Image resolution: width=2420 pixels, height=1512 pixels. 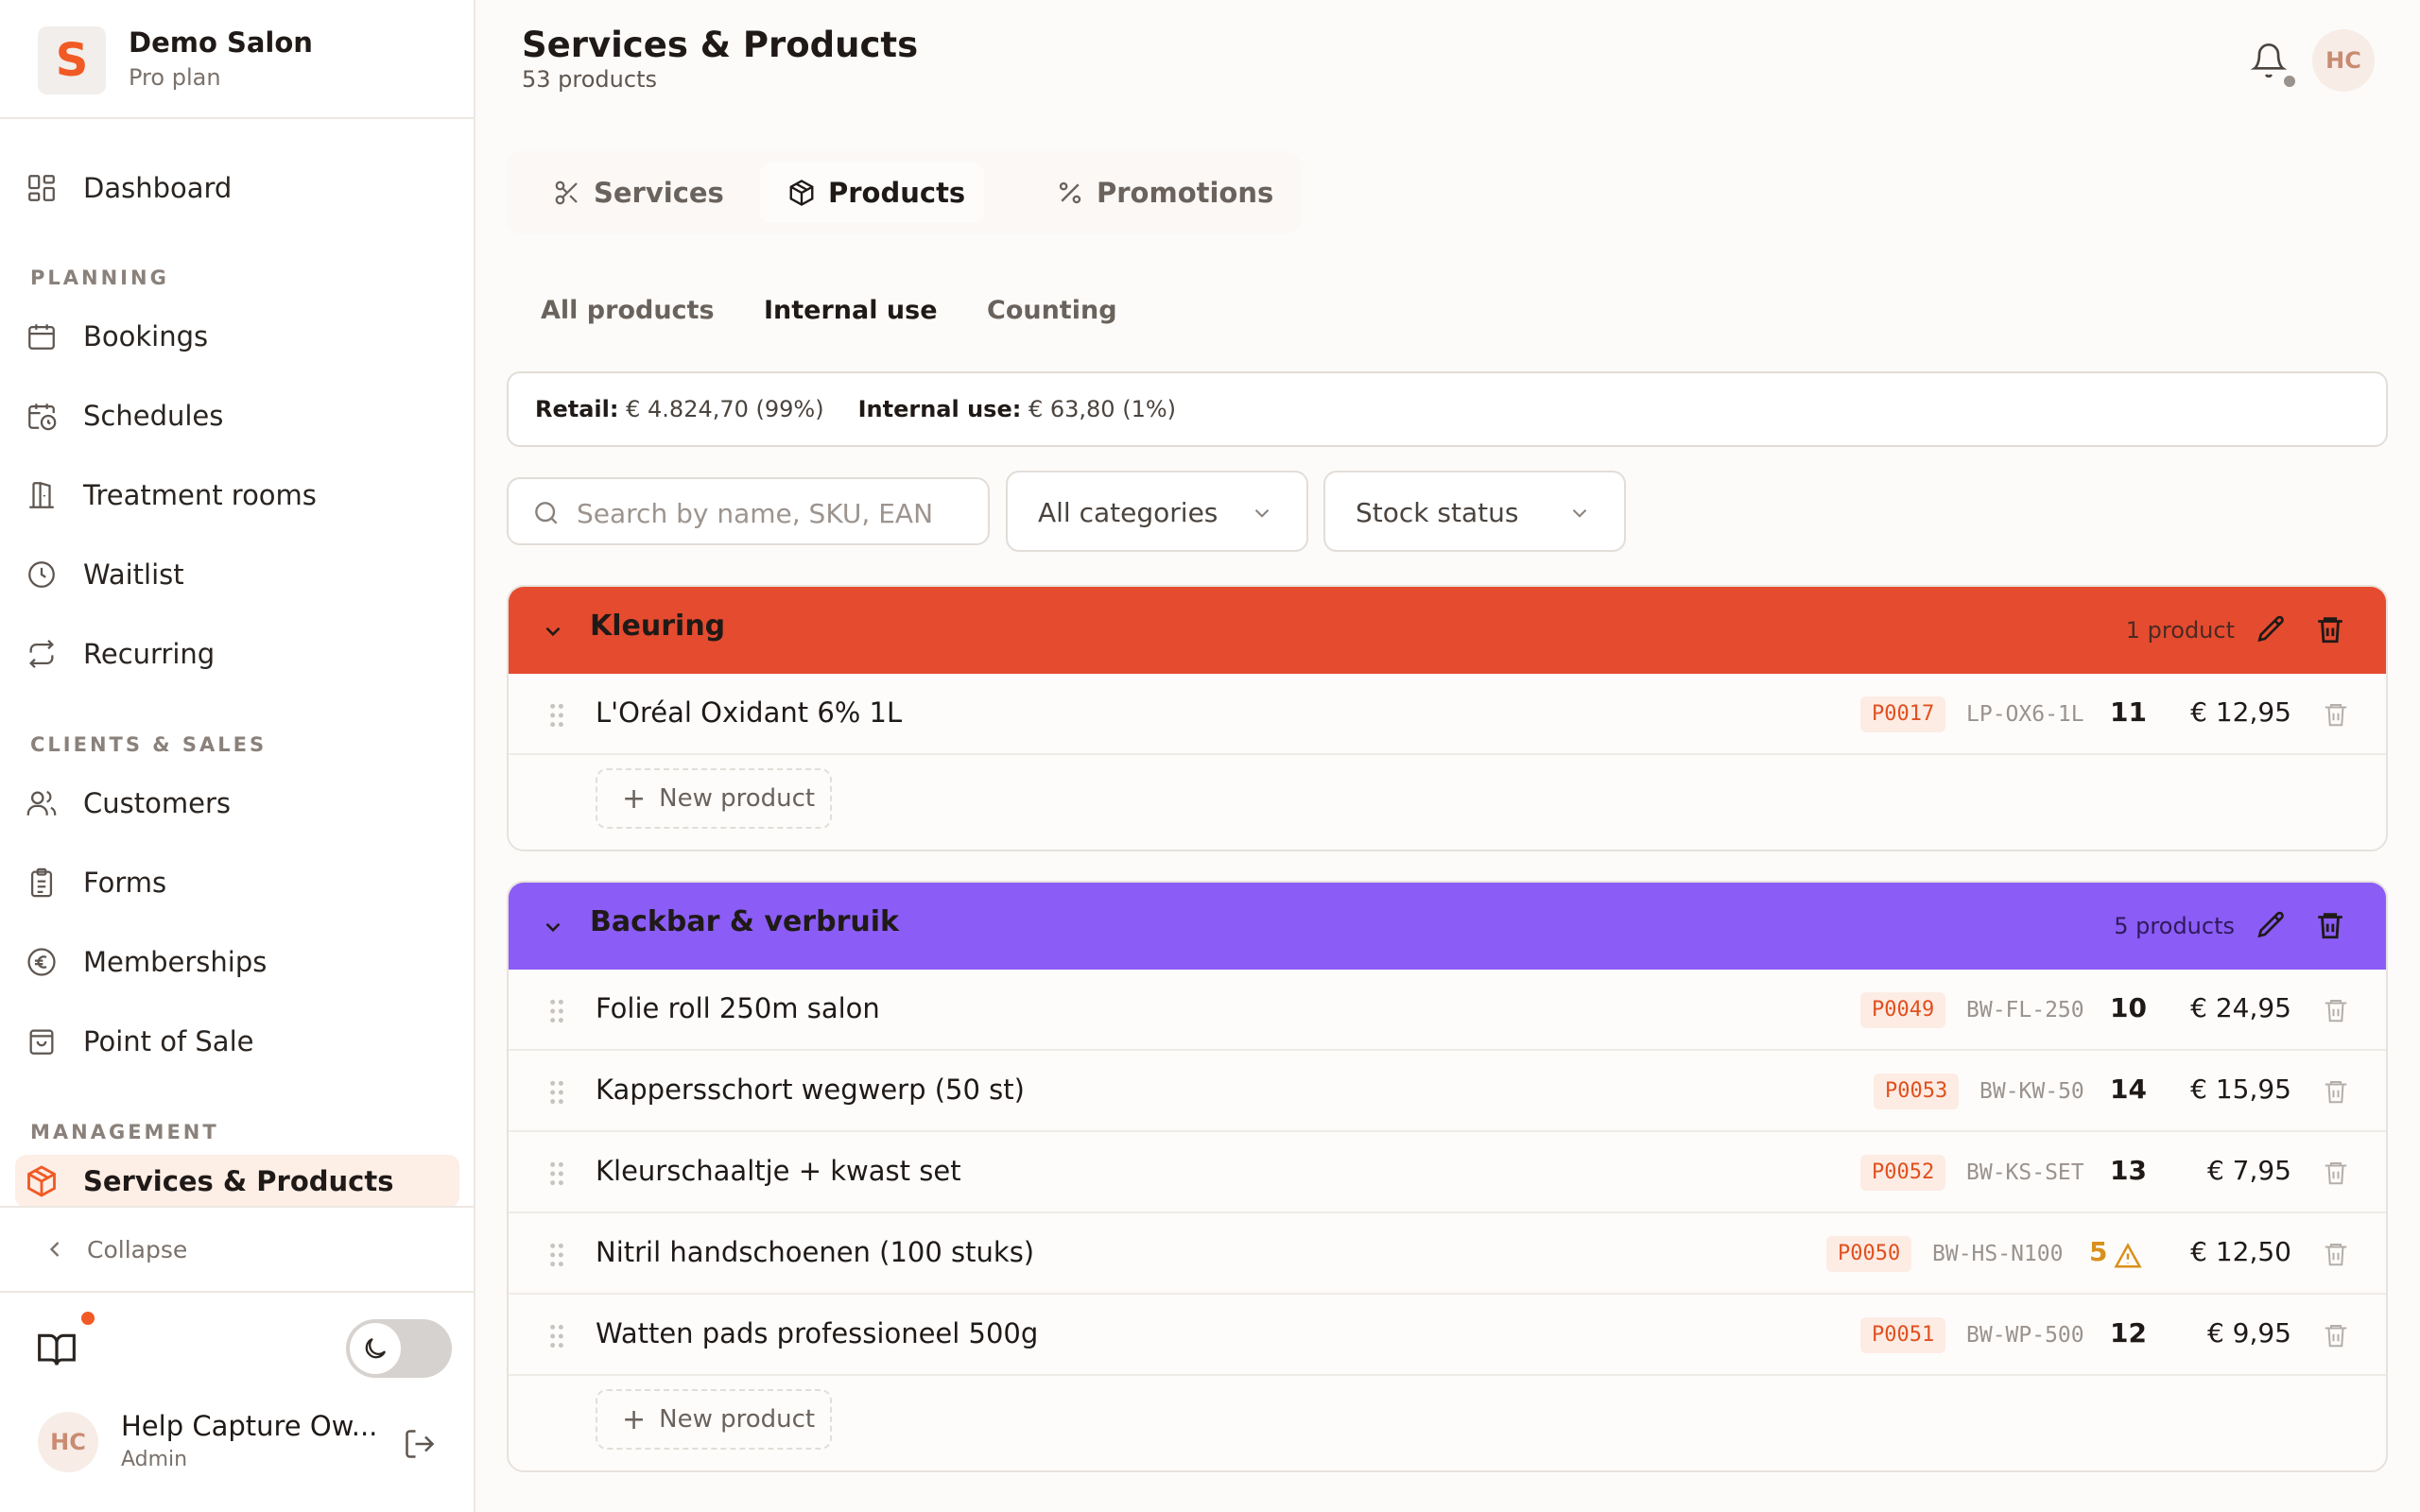 I want to click on nav-section-clients-sales: CLIENTS & SALES, so click(x=149, y=744).